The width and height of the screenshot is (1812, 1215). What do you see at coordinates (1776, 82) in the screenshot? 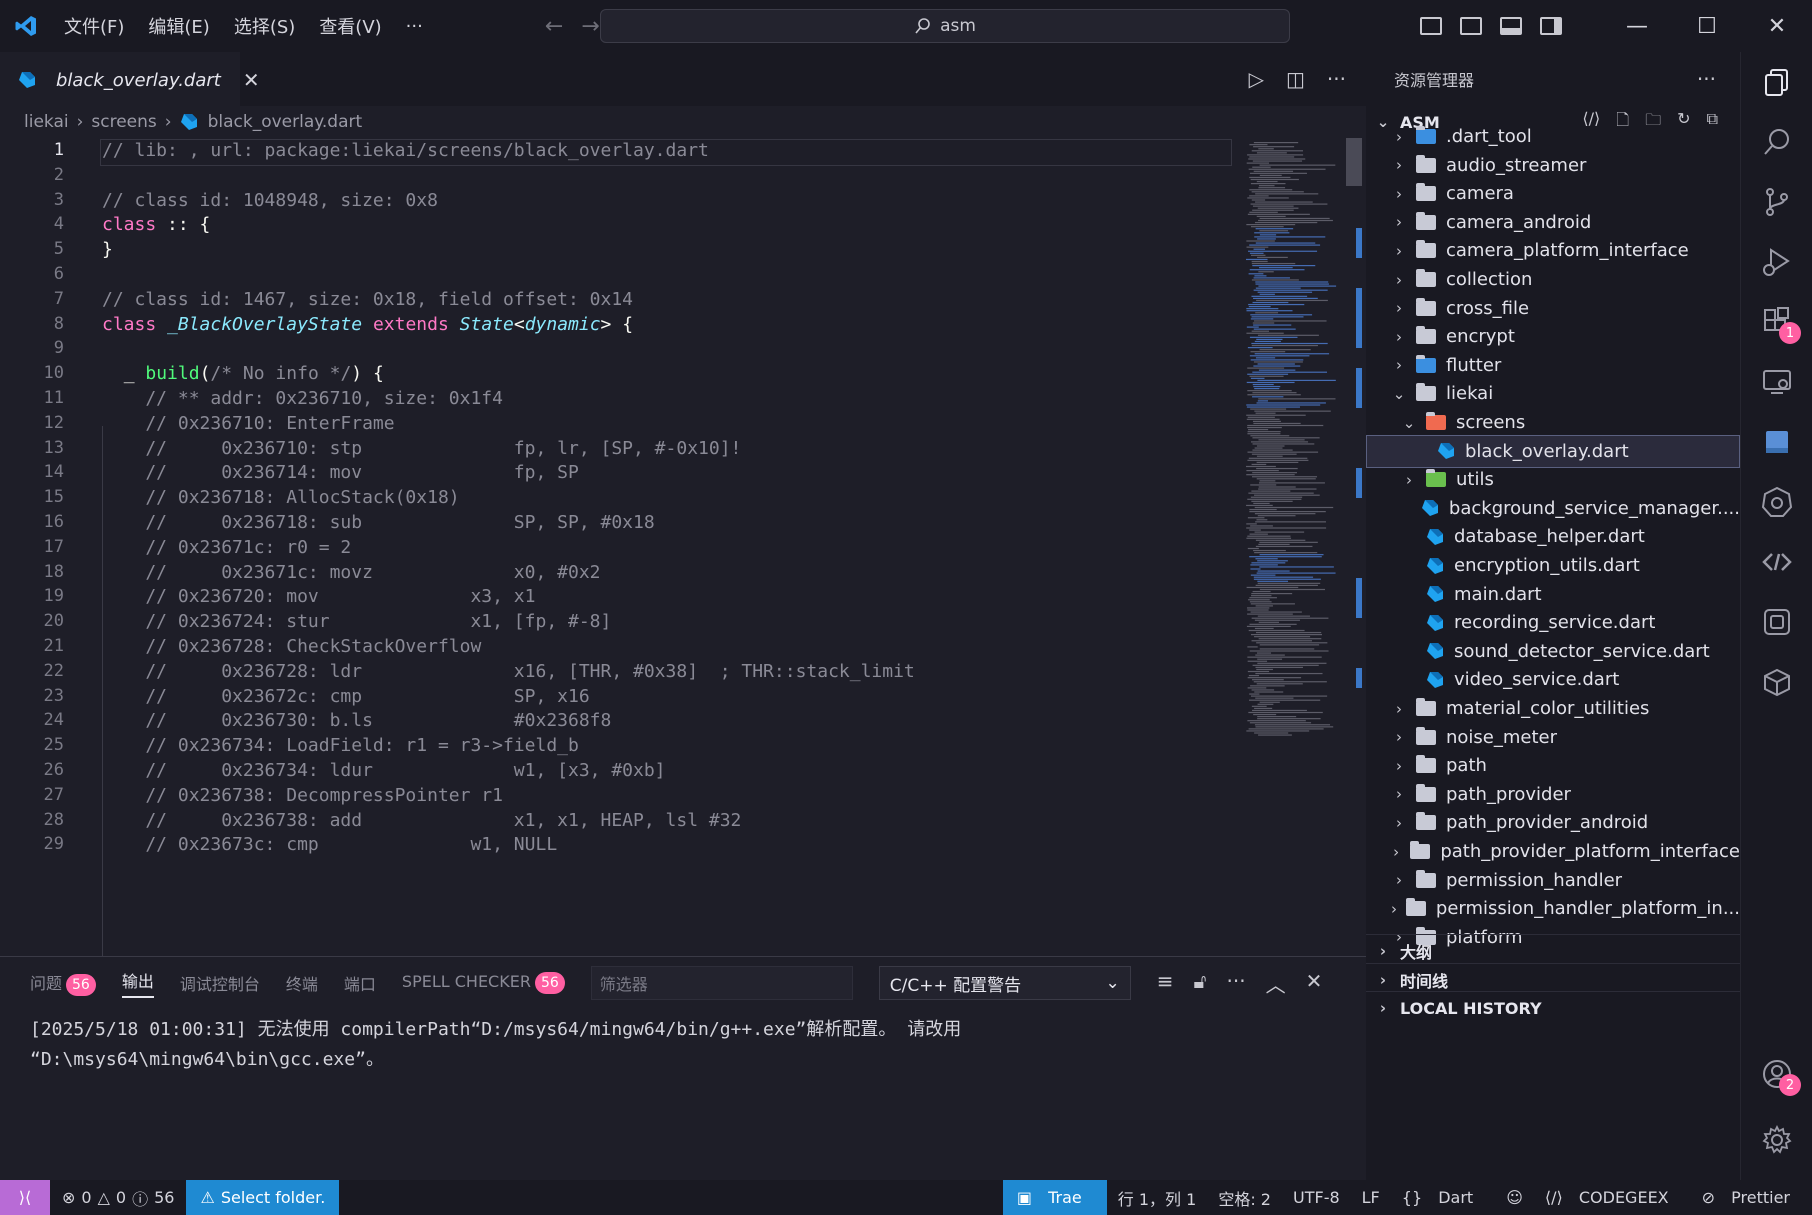
I see `explorer-icon` at bounding box center [1776, 82].